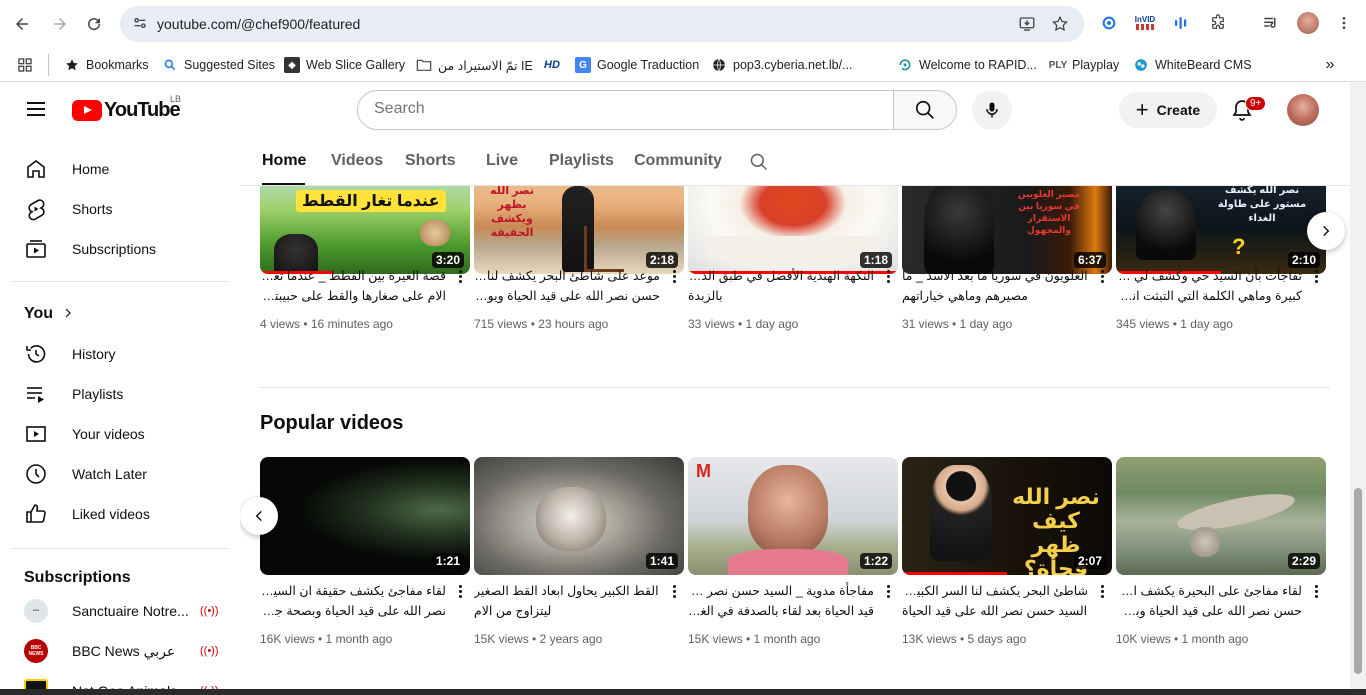  What do you see at coordinates (126, 107) in the screenshot?
I see `youtube-logo: YouTube LB` at bounding box center [126, 107].